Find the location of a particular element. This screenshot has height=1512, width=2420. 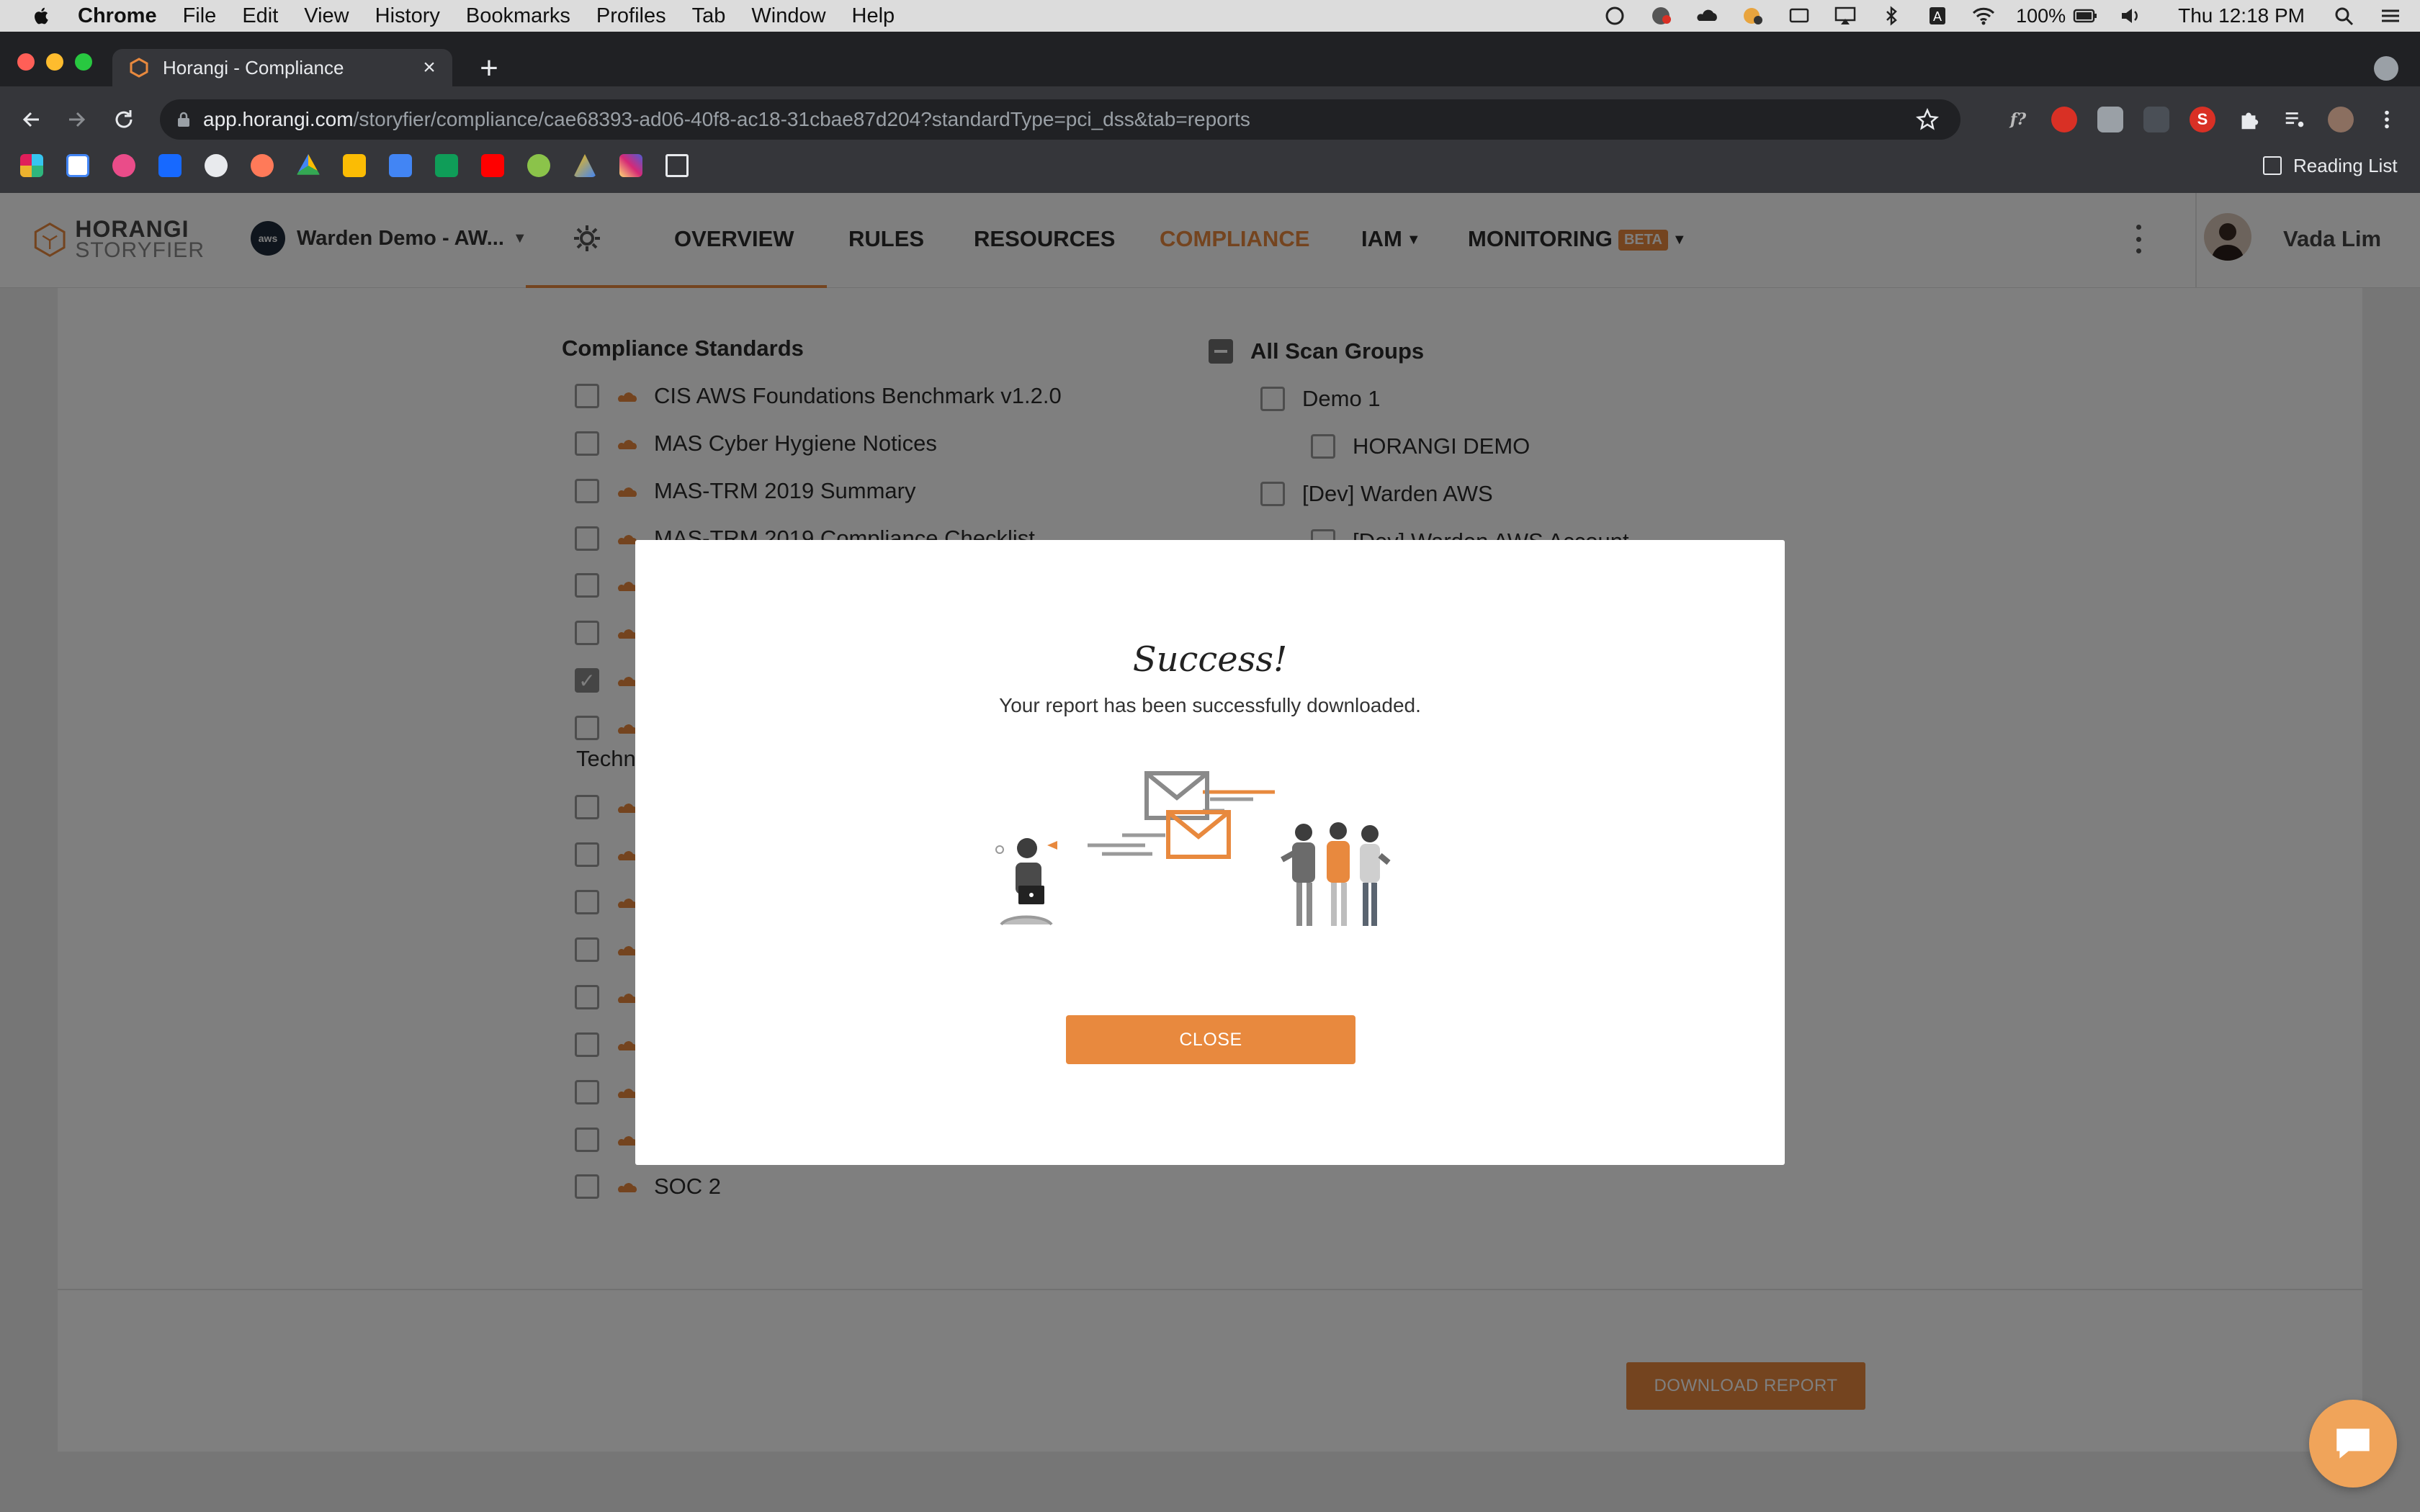

chat-bubble-icon is located at coordinates (2353, 1443).